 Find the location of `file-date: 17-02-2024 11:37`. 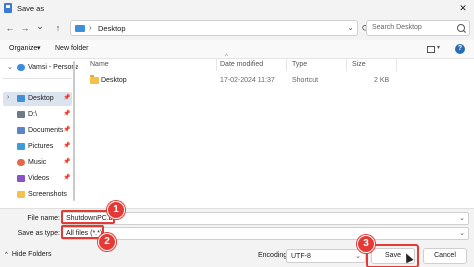

file-date: 17-02-2024 11:37 is located at coordinates (247, 80).